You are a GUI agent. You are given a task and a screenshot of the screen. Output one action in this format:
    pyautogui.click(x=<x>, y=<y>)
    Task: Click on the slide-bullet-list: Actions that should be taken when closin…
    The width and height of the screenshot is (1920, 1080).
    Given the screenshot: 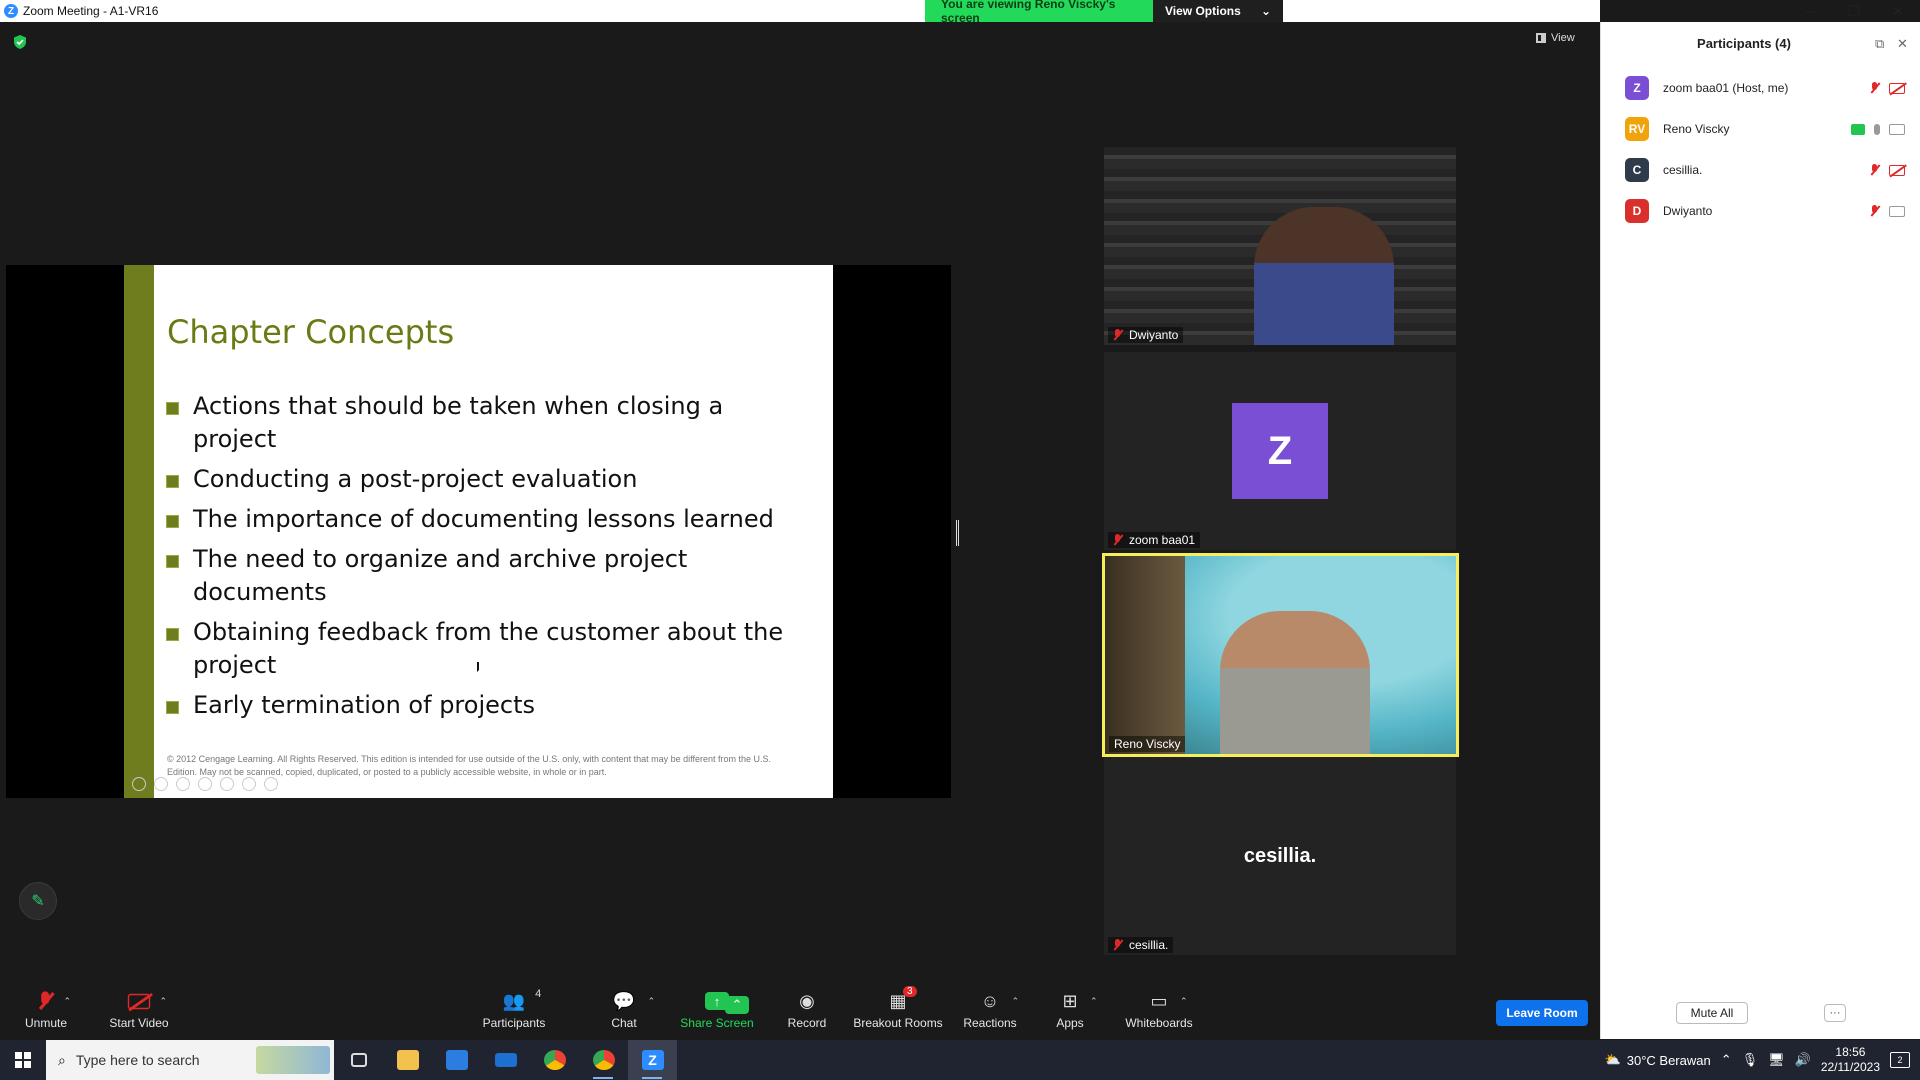 What is the action you would take?
    pyautogui.click(x=486, y=559)
    